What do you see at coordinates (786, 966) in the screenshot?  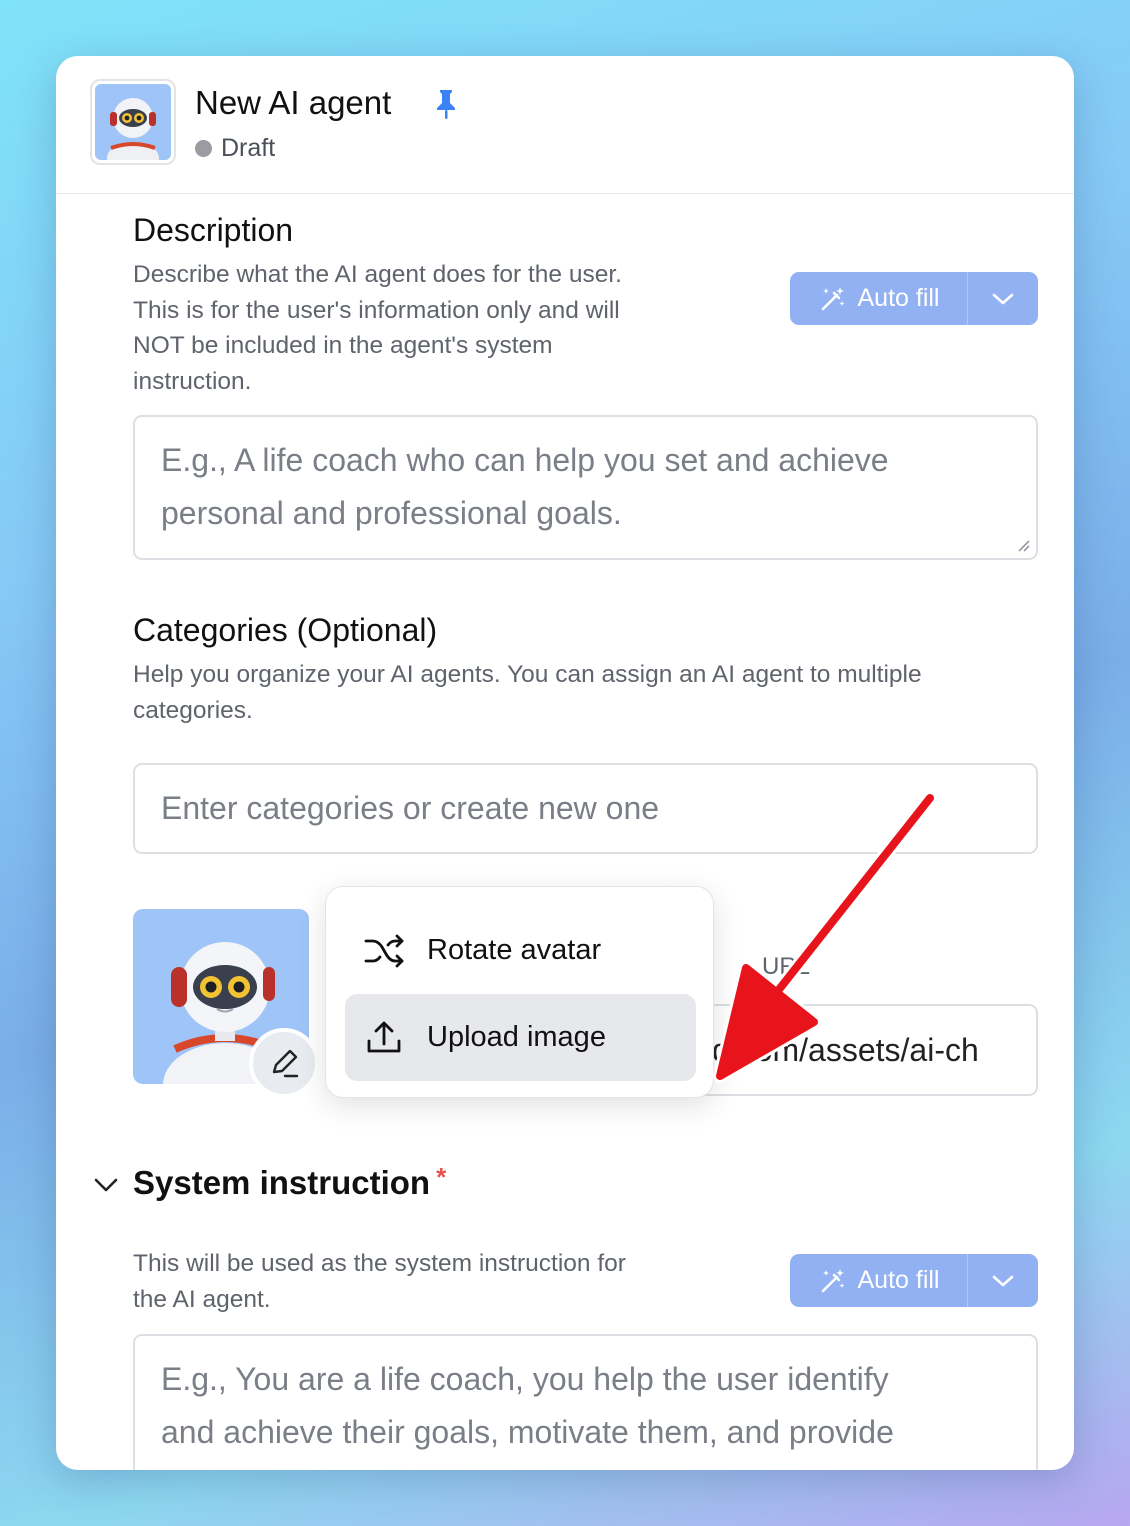 I see `url-label: URL` at bounding box center [786, 966].